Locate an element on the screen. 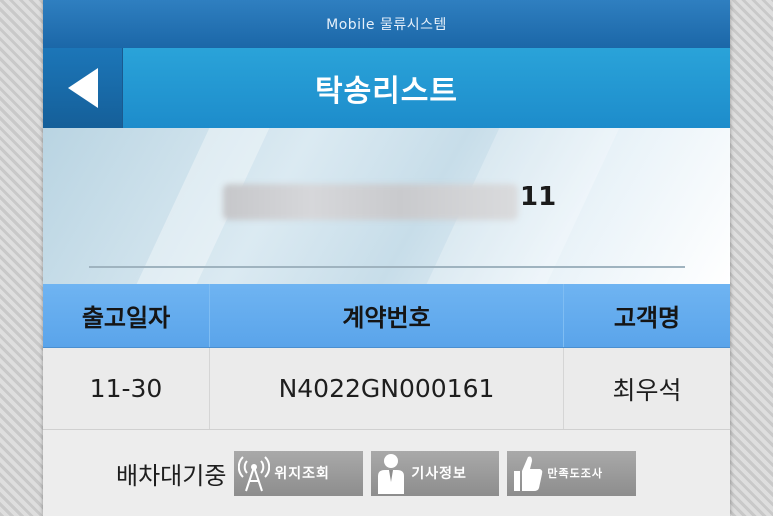  driver-info-label: 기사정보 is located at coordinates (439, 474).